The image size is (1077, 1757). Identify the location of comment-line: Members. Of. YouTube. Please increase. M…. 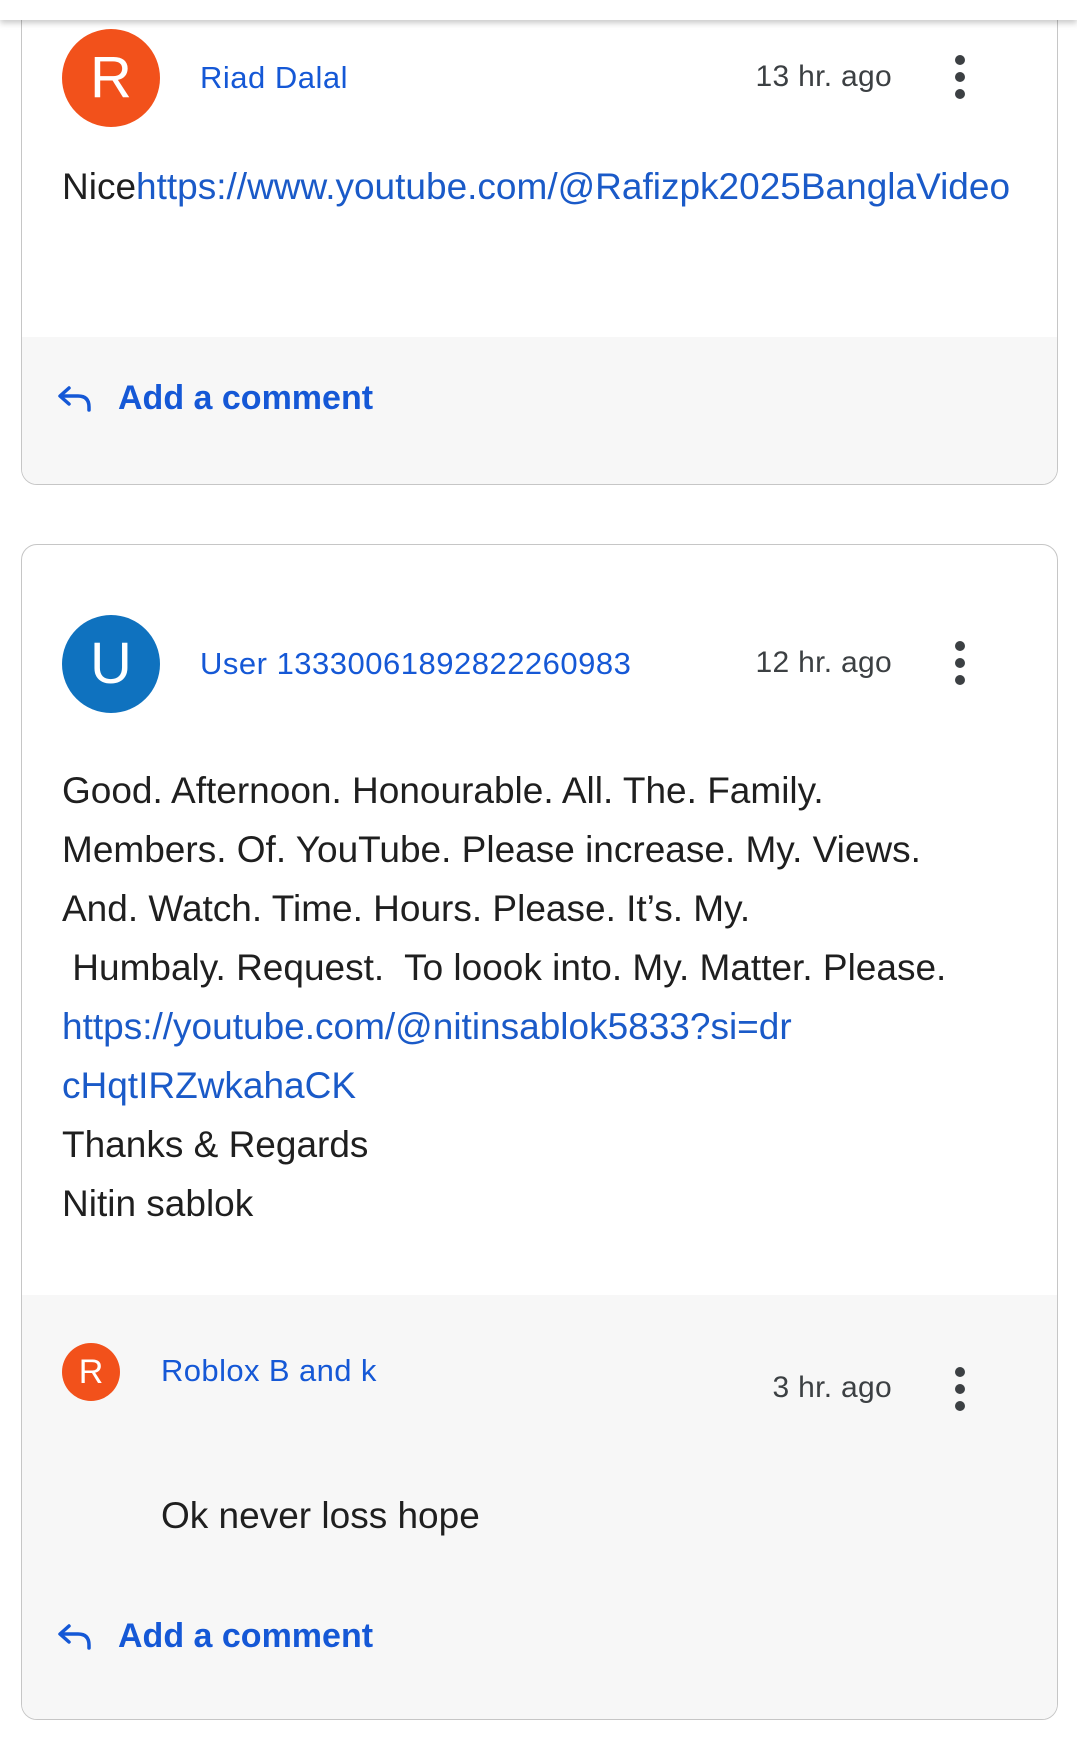
(491, 849).